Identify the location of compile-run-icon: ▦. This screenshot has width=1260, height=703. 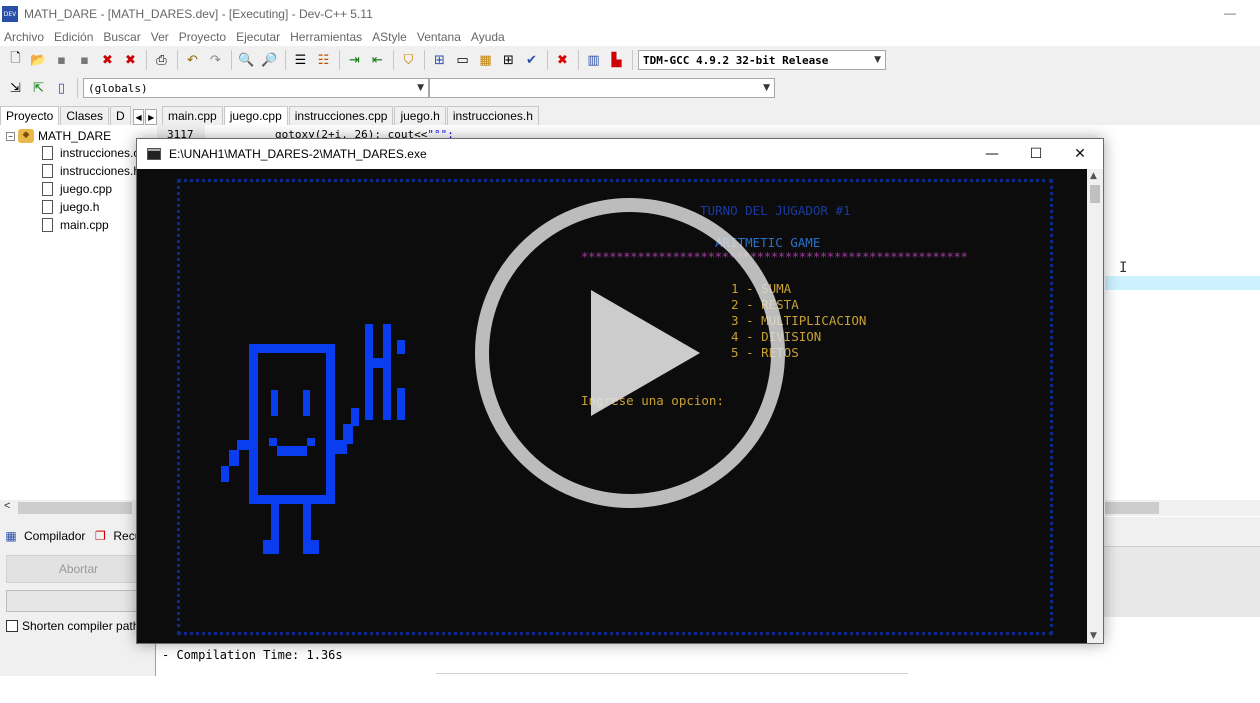
(485, 60).